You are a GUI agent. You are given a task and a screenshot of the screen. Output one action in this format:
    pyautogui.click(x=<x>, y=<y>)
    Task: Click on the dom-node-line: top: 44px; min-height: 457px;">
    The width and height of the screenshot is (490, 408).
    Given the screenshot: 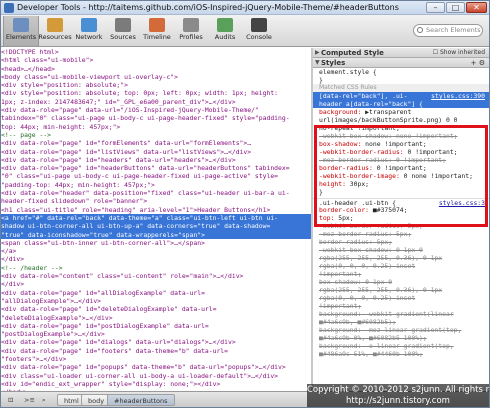 What is the action you would take?
    pyautogui.click(x=156, y=127)
    